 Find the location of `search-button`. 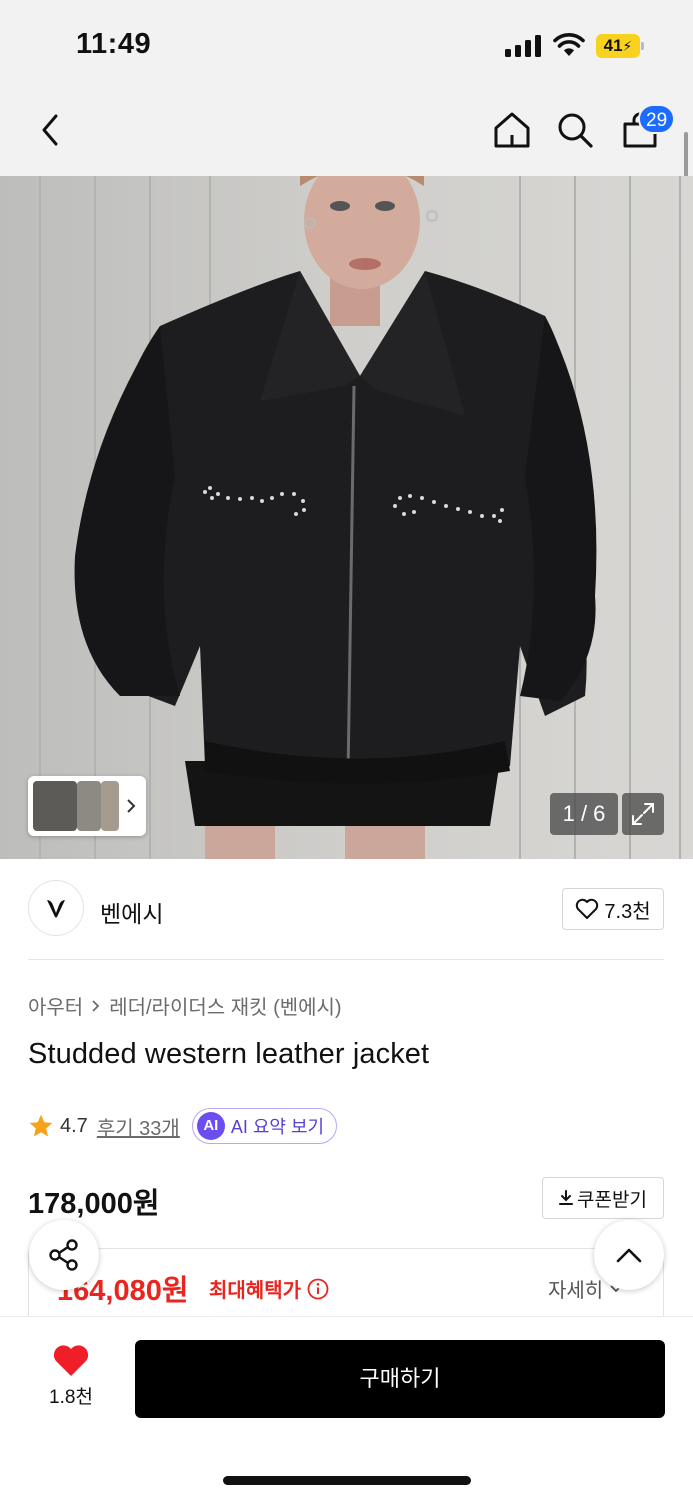

search-button is located at coordinates (575, 130).